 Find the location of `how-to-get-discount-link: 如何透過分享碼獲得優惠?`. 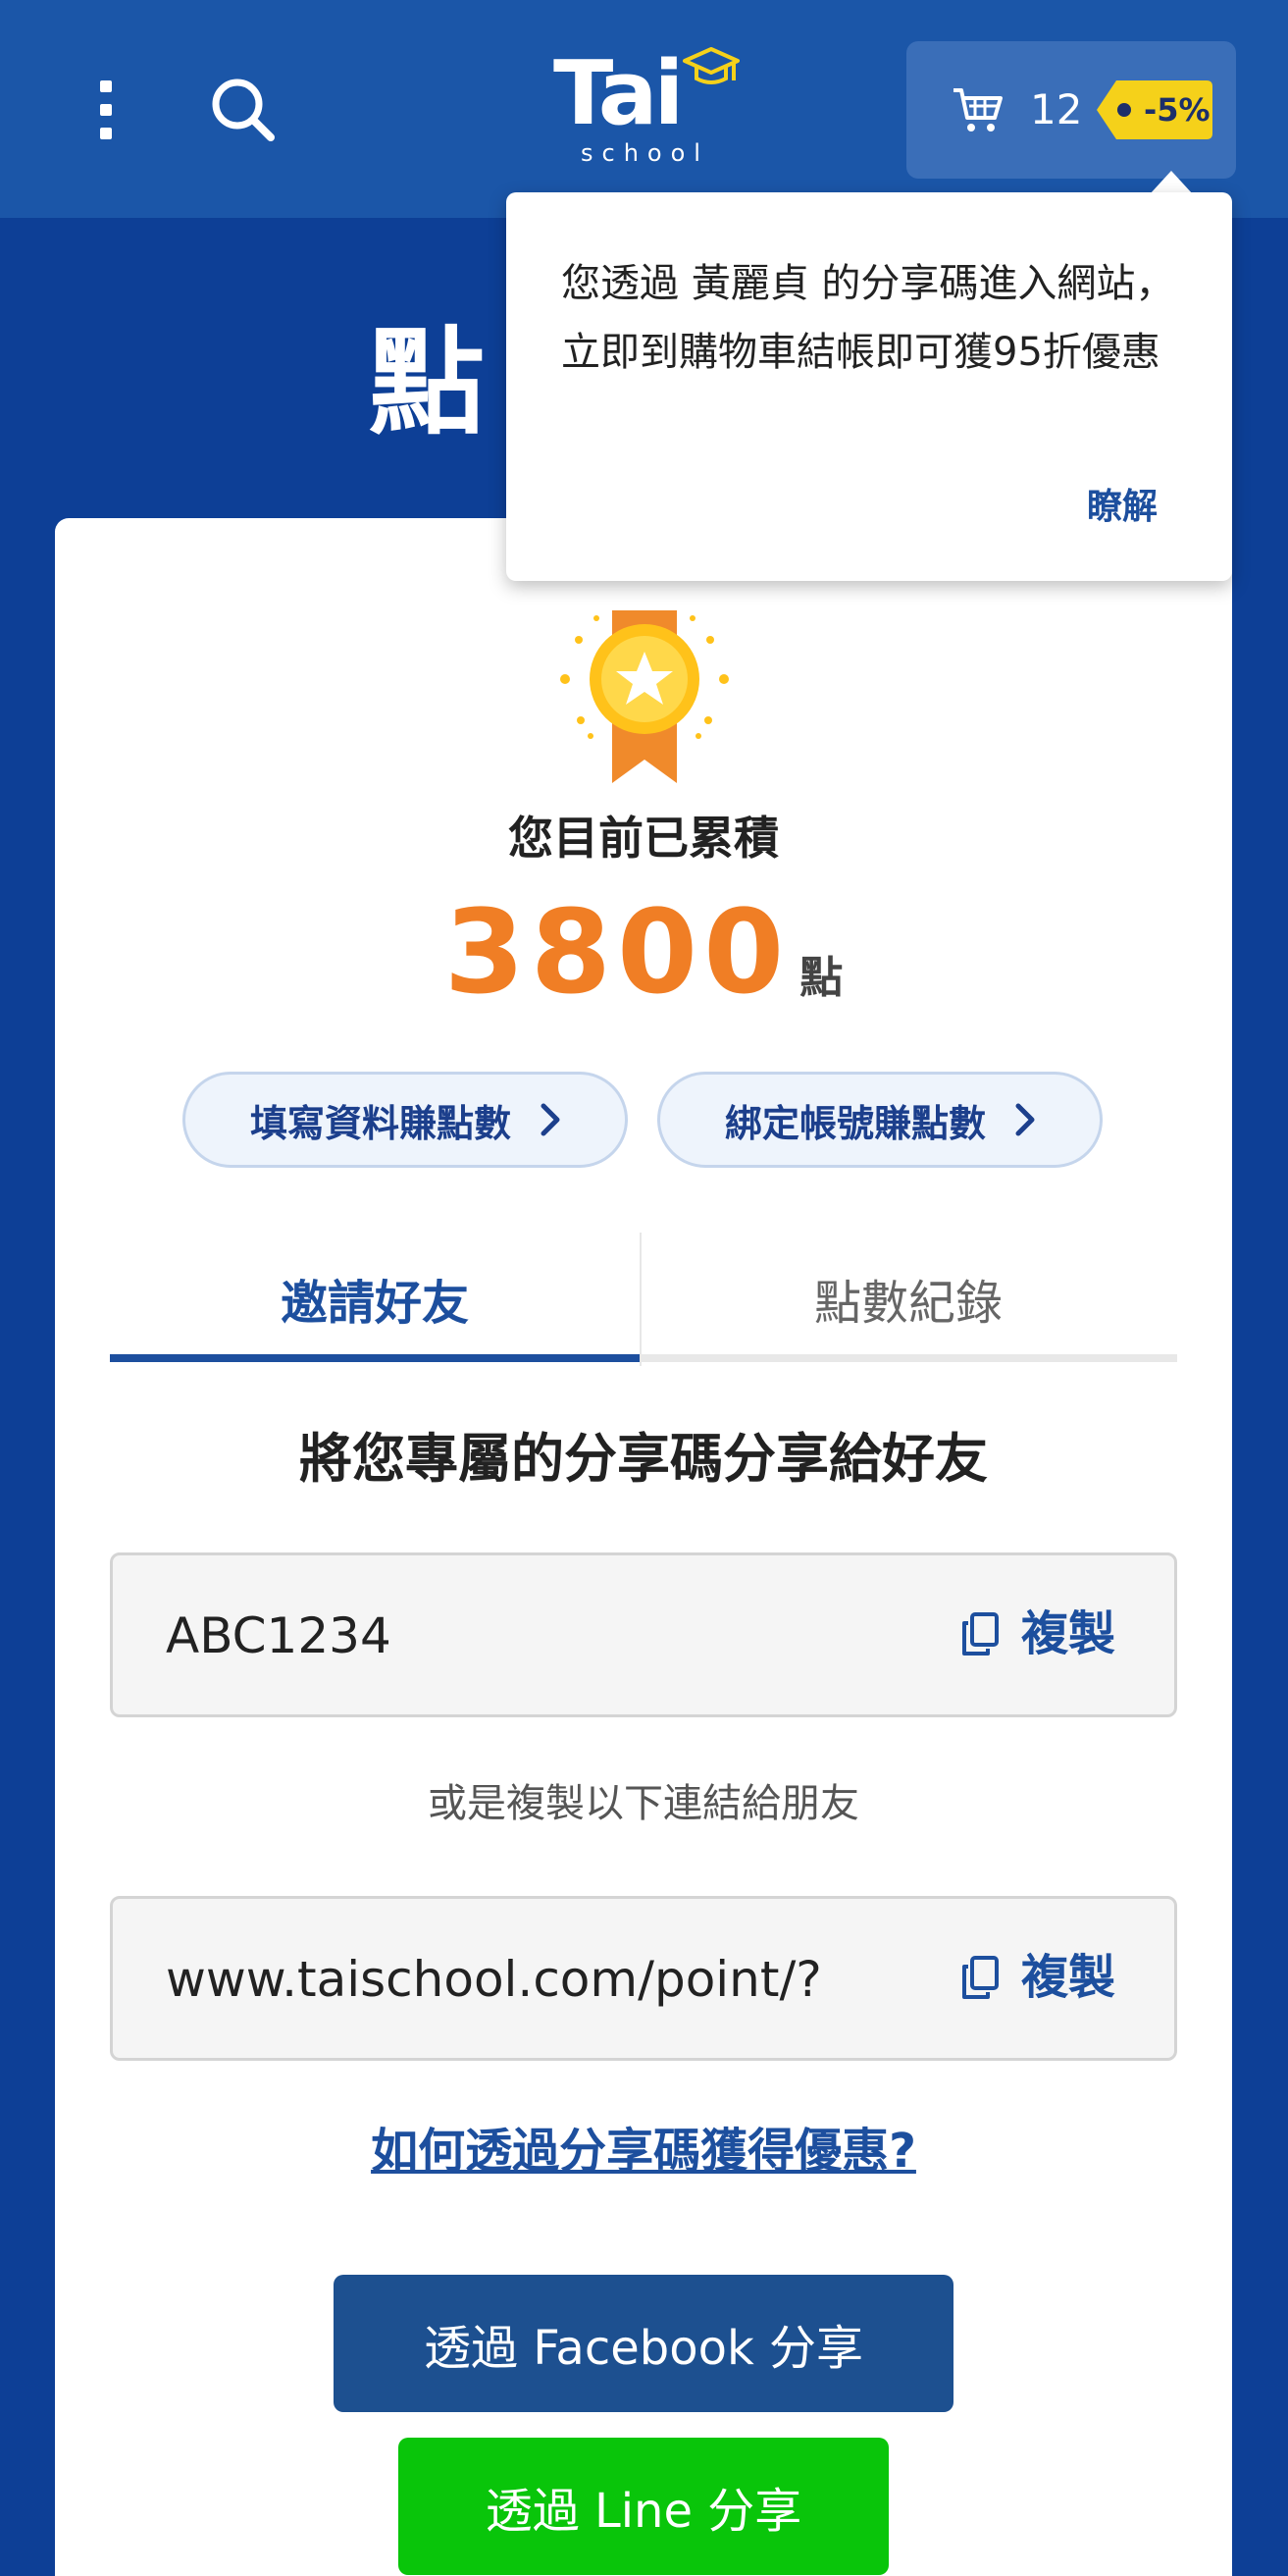

how-to-get-discount-link: 如何透過分享碼獲得優惠? is located at coordinates (643, 2151).